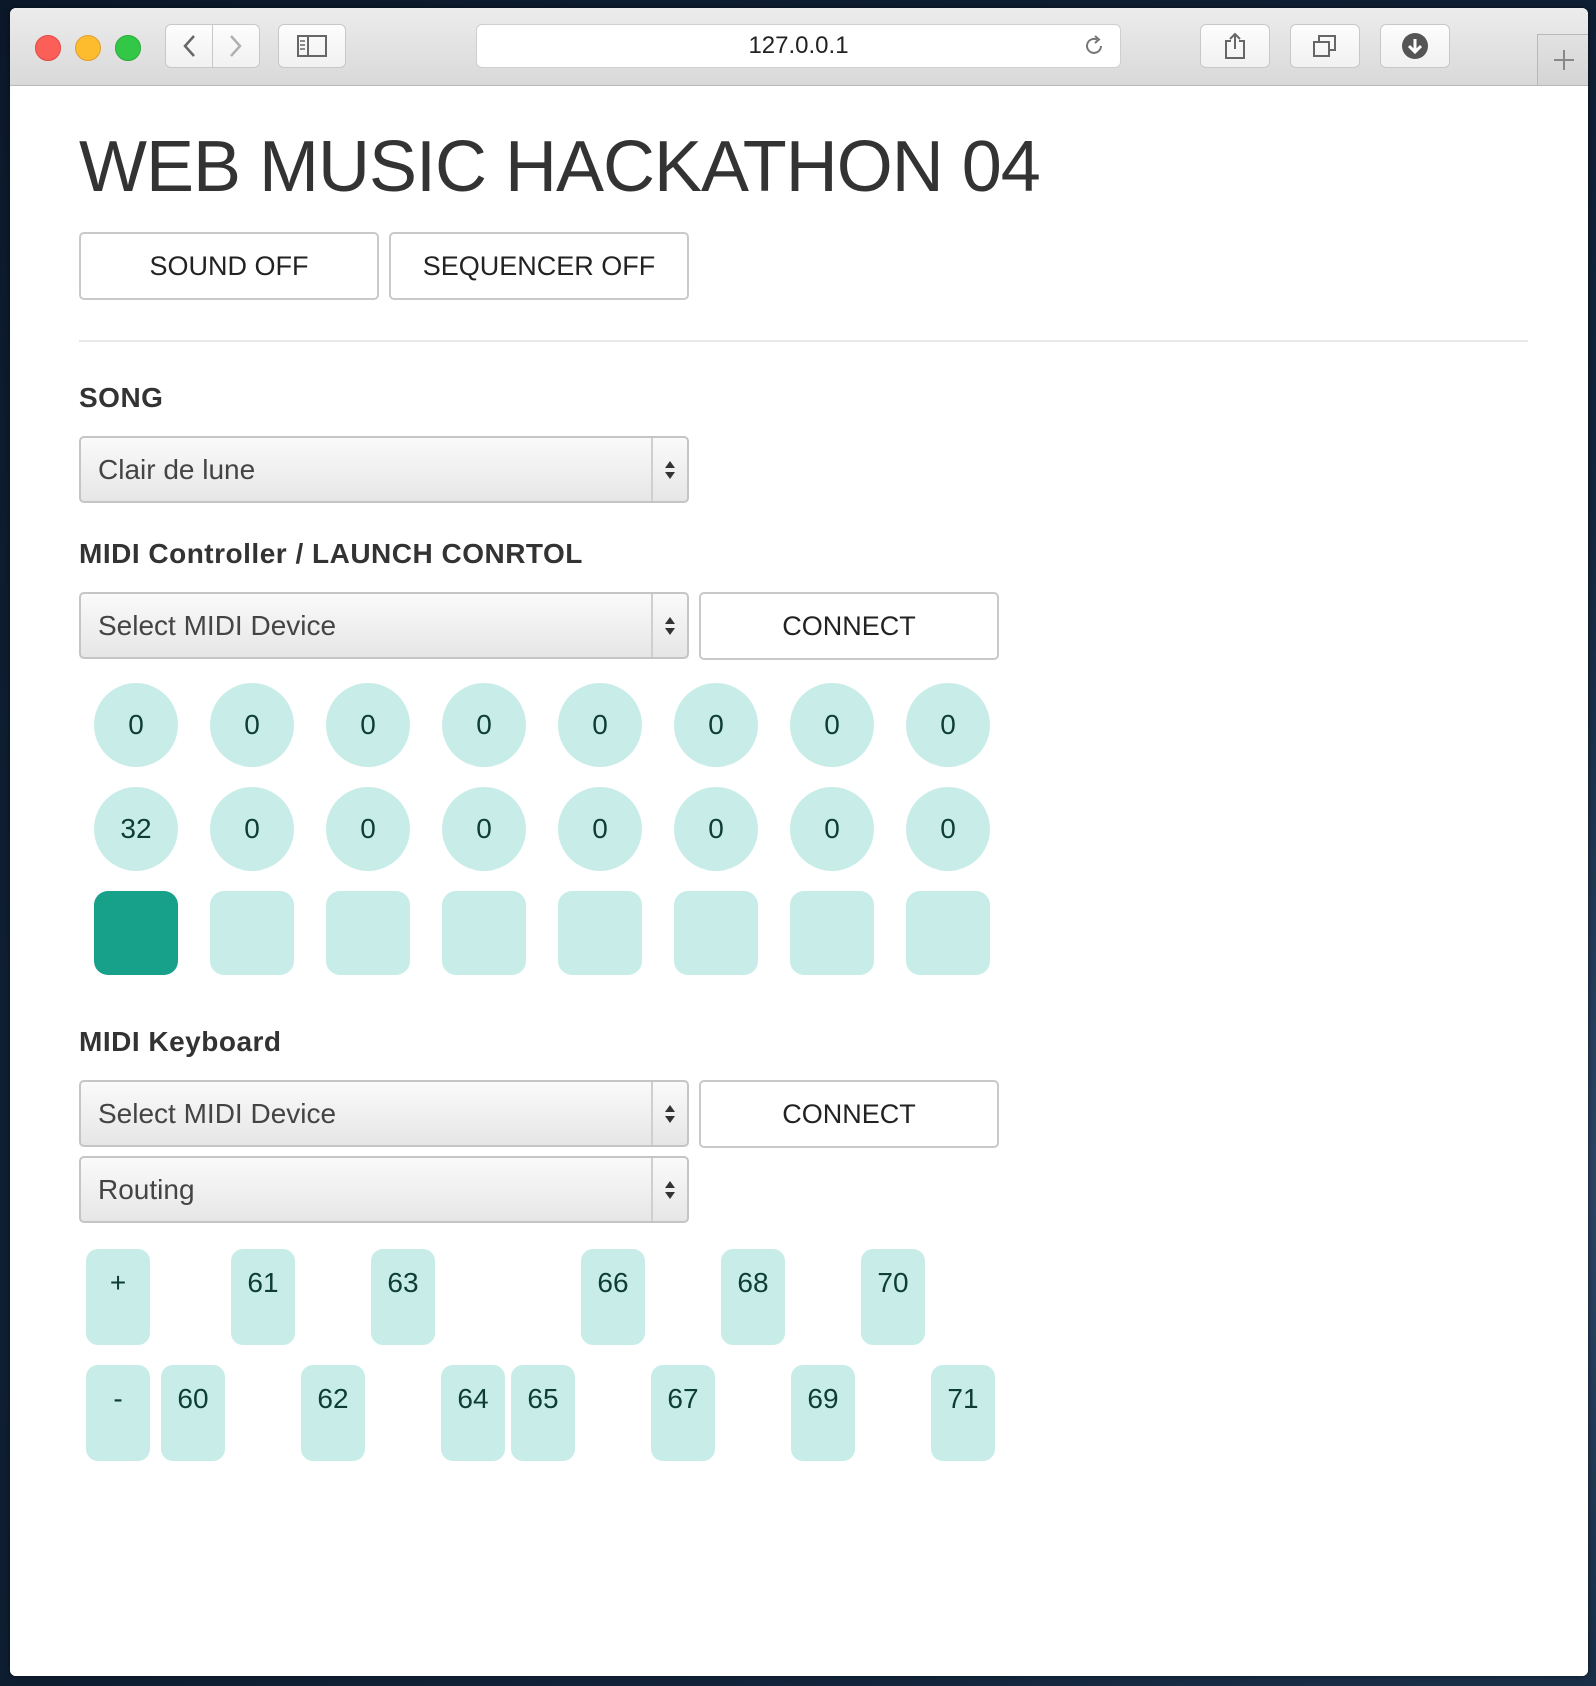 Image resolution: width=1596 pixels, height=1686 pixels. I want to click on black-key: 66, so click(613, 1297).